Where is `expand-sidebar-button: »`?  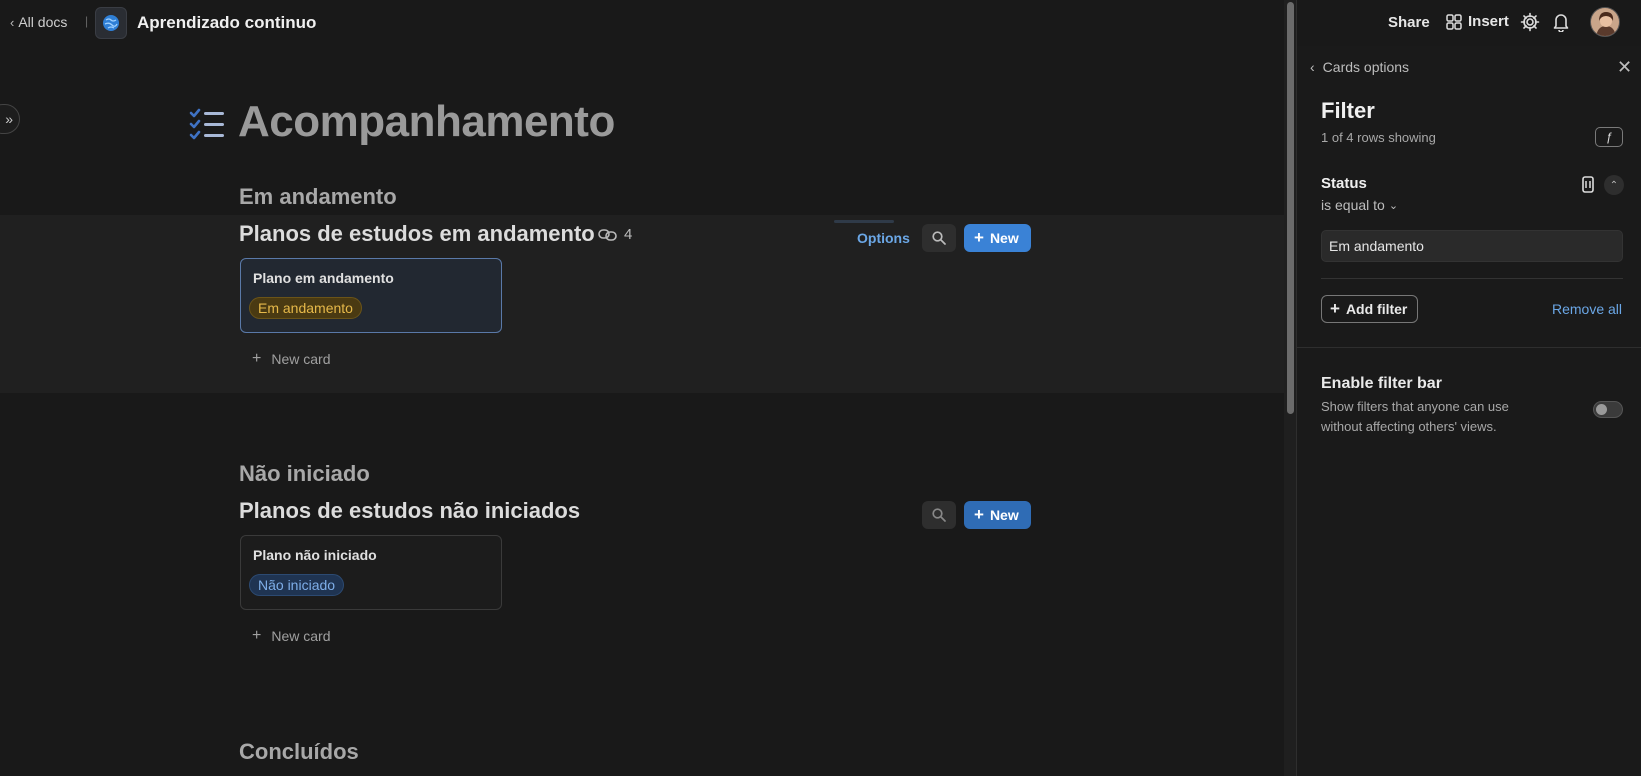
expand-sidebar-button: » is located at coordinates (10, 119).